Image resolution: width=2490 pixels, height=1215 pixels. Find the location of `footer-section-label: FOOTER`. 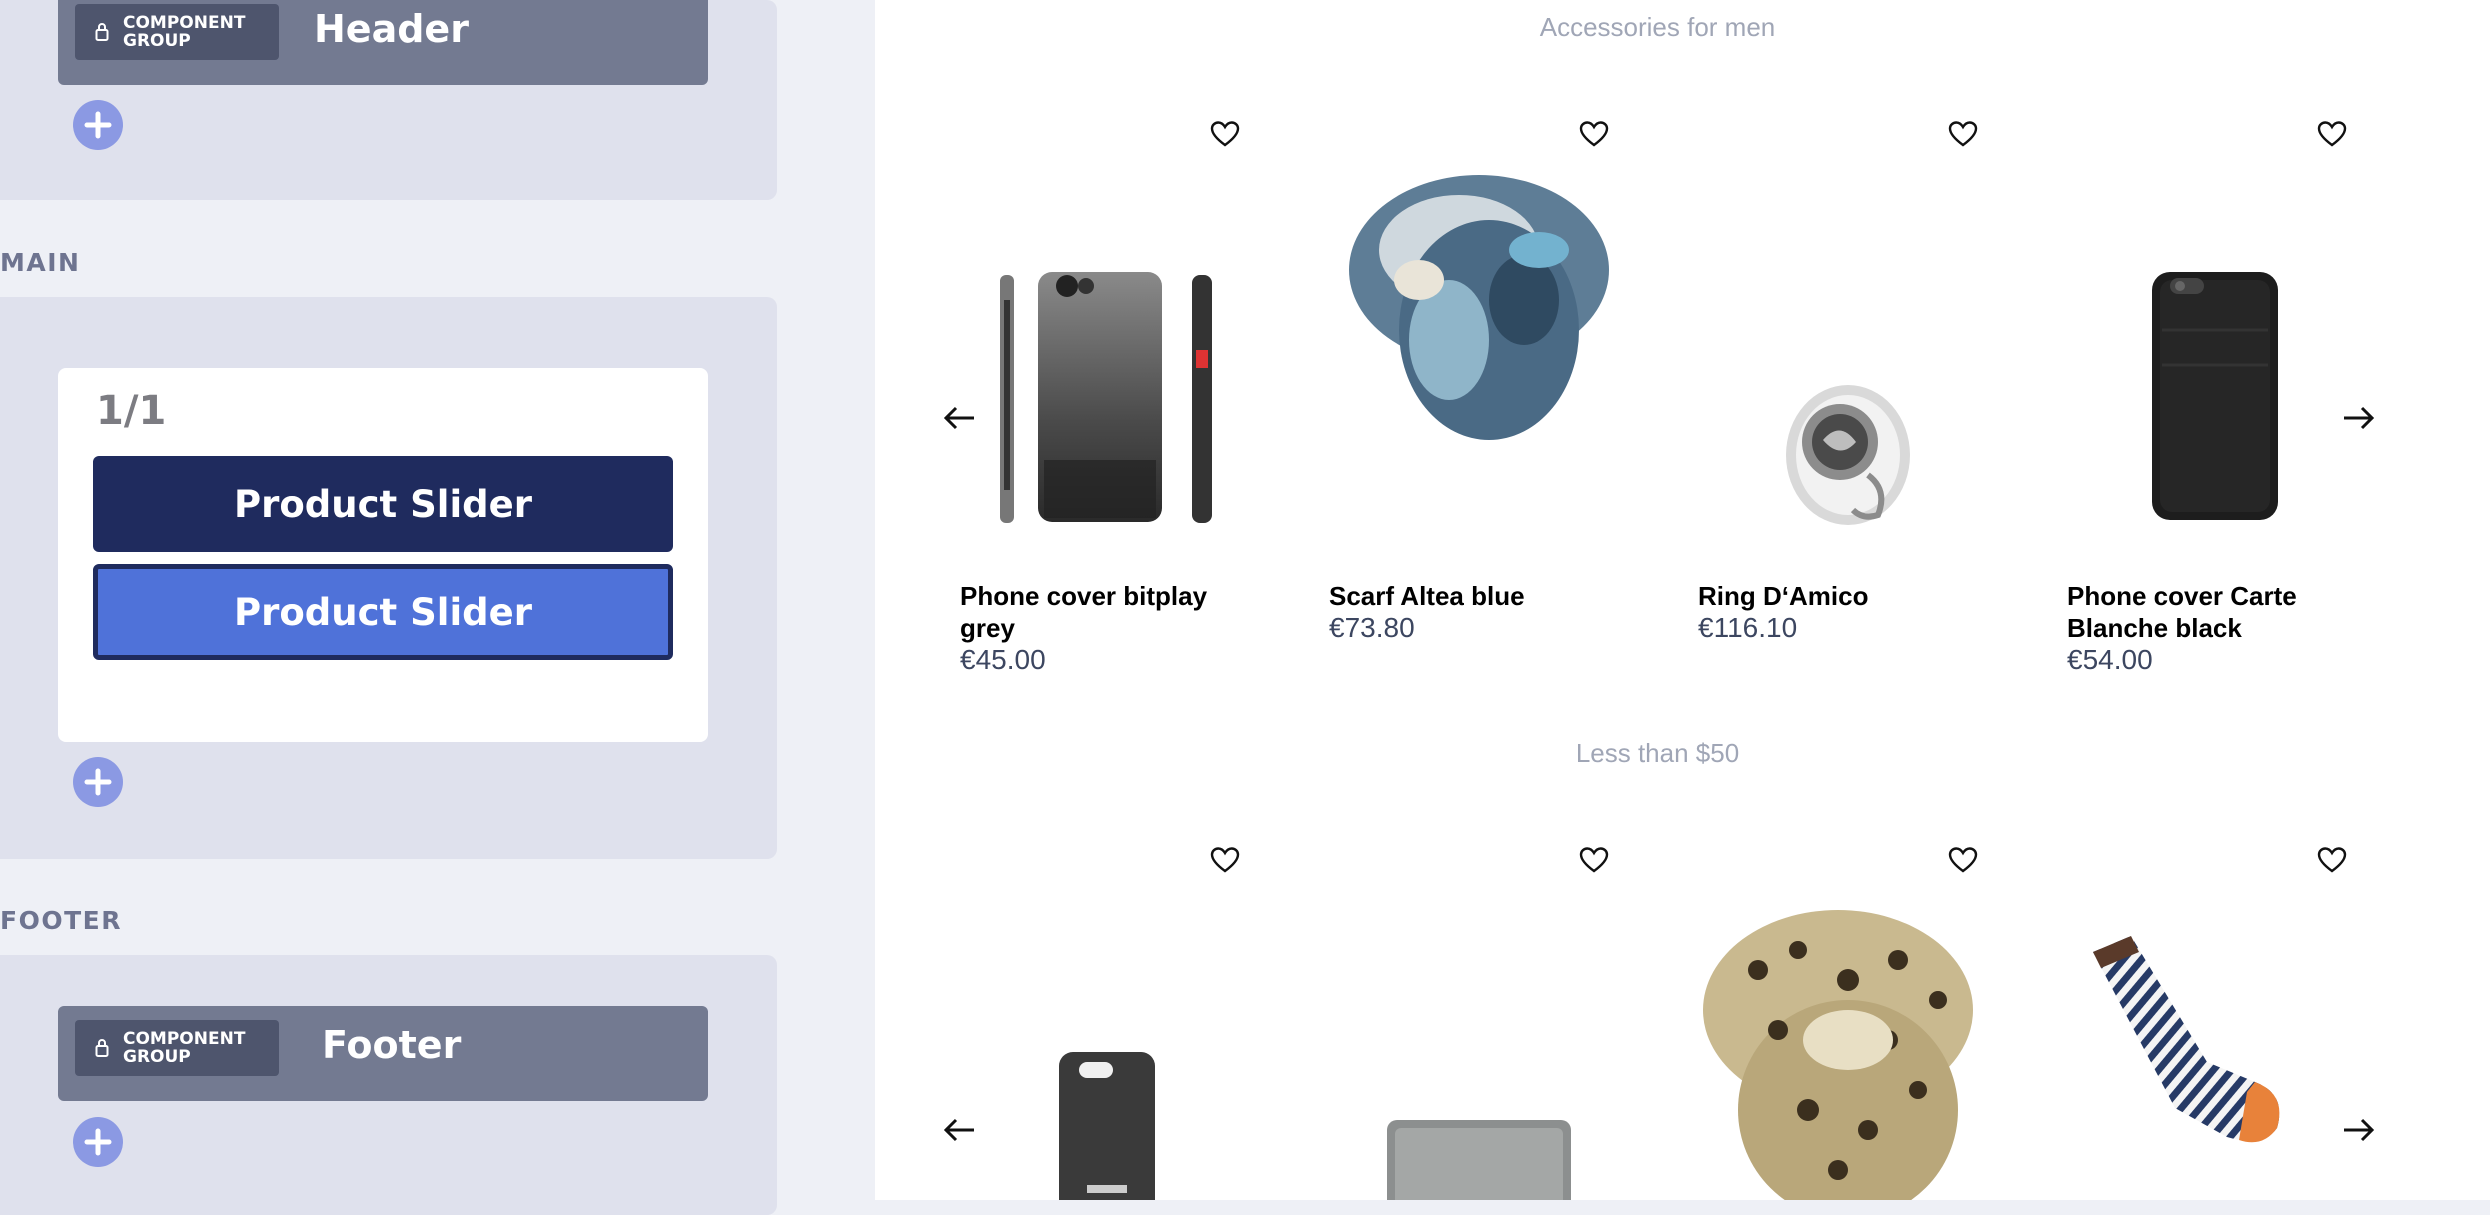

footer-section-label: FOOTER is located at coordinates (61, 920).